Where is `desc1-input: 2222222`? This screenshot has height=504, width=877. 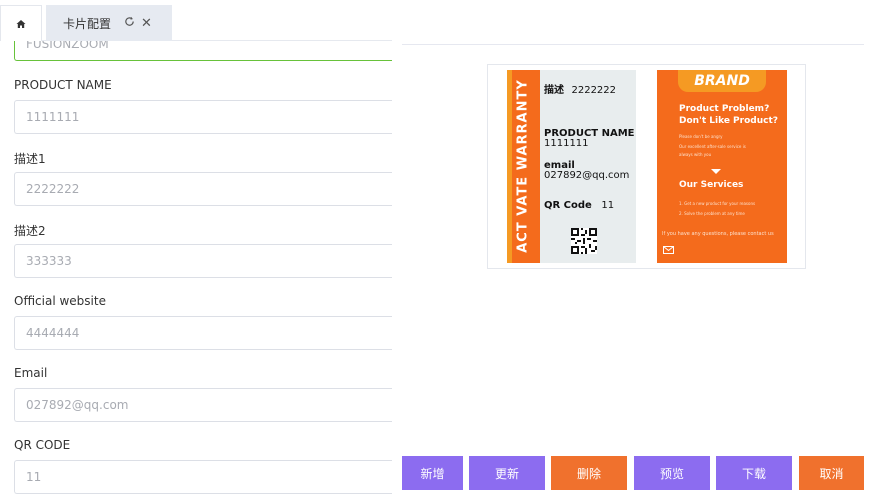 desc1-input: 2222222 is located at coordinates (203, 189).